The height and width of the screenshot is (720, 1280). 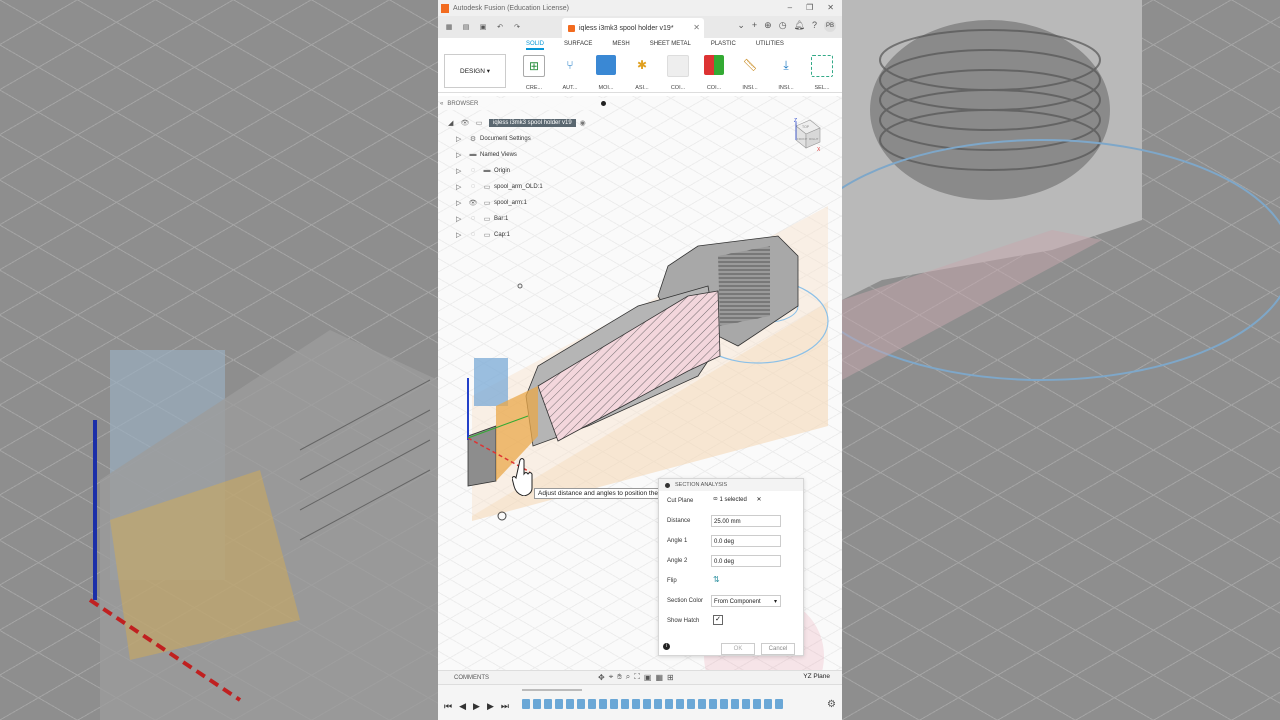 I want to click on tree-root: ◢ 👁︎ ▭ iqless i3mk3 spool holder v19 ◉, so click(x=519, y=123).